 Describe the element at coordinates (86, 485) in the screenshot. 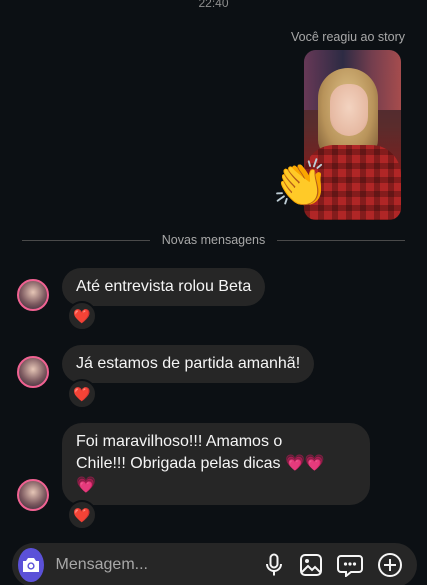

I see `message-text-line: 💗` at that location.